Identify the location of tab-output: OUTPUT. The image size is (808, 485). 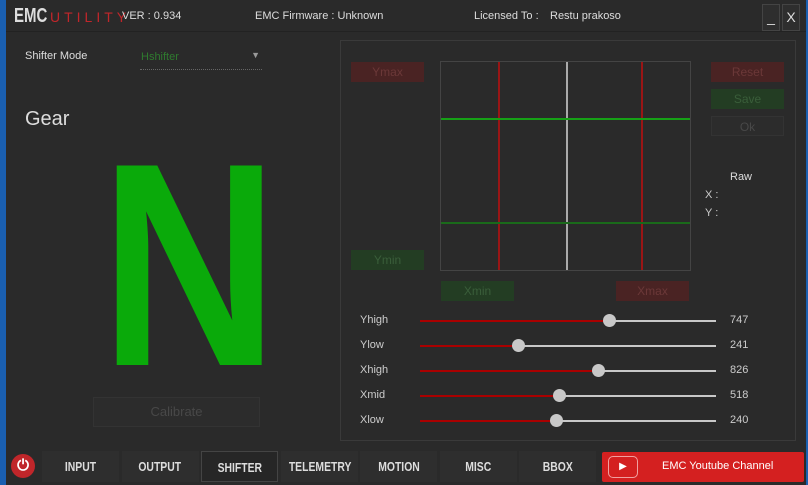
(160, 466).